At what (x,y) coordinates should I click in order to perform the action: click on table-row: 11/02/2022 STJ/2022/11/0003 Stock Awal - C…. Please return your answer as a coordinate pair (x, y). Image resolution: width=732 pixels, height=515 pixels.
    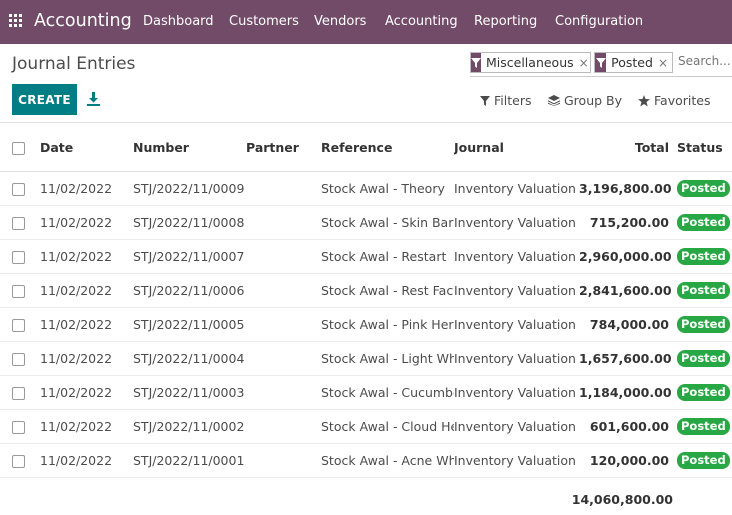
    Looking at the image, I should click on (366, 392).